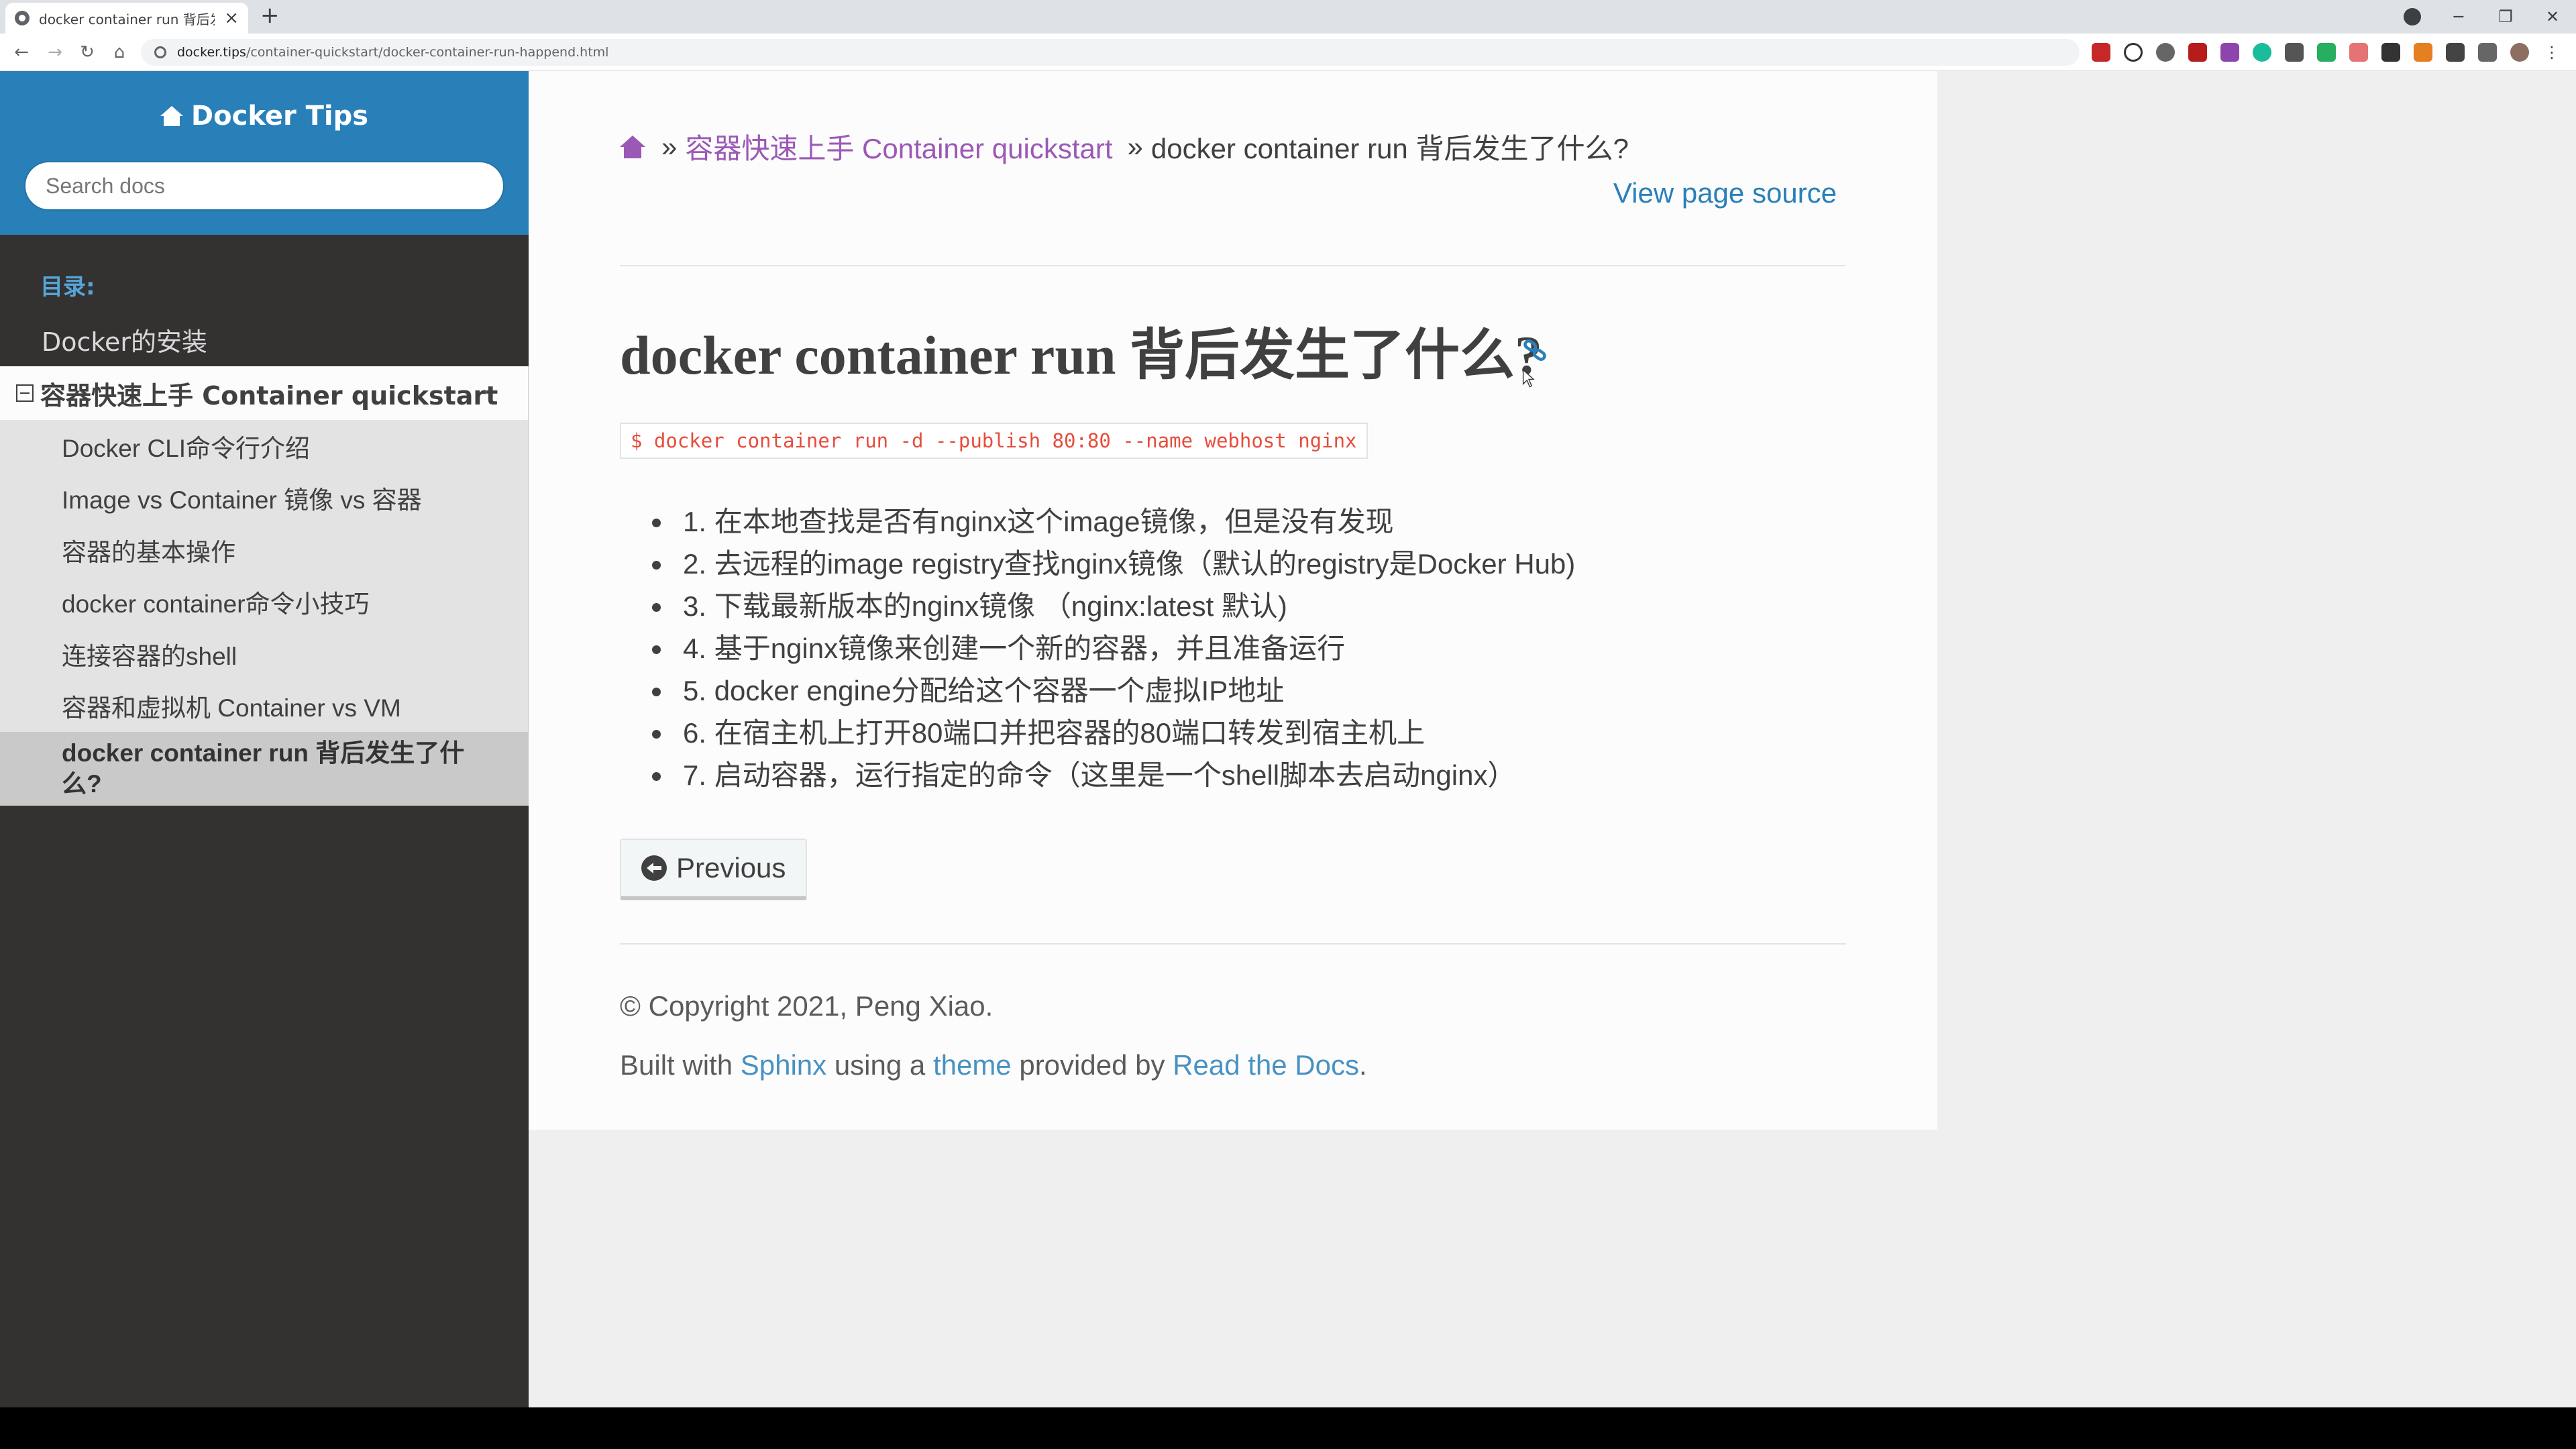 This screenshot has height=1449, width=2576. What do you see at coordinates (87, 52) in the screenshot?
I see `reload-button: ↻` at bounding box center [87, 52].